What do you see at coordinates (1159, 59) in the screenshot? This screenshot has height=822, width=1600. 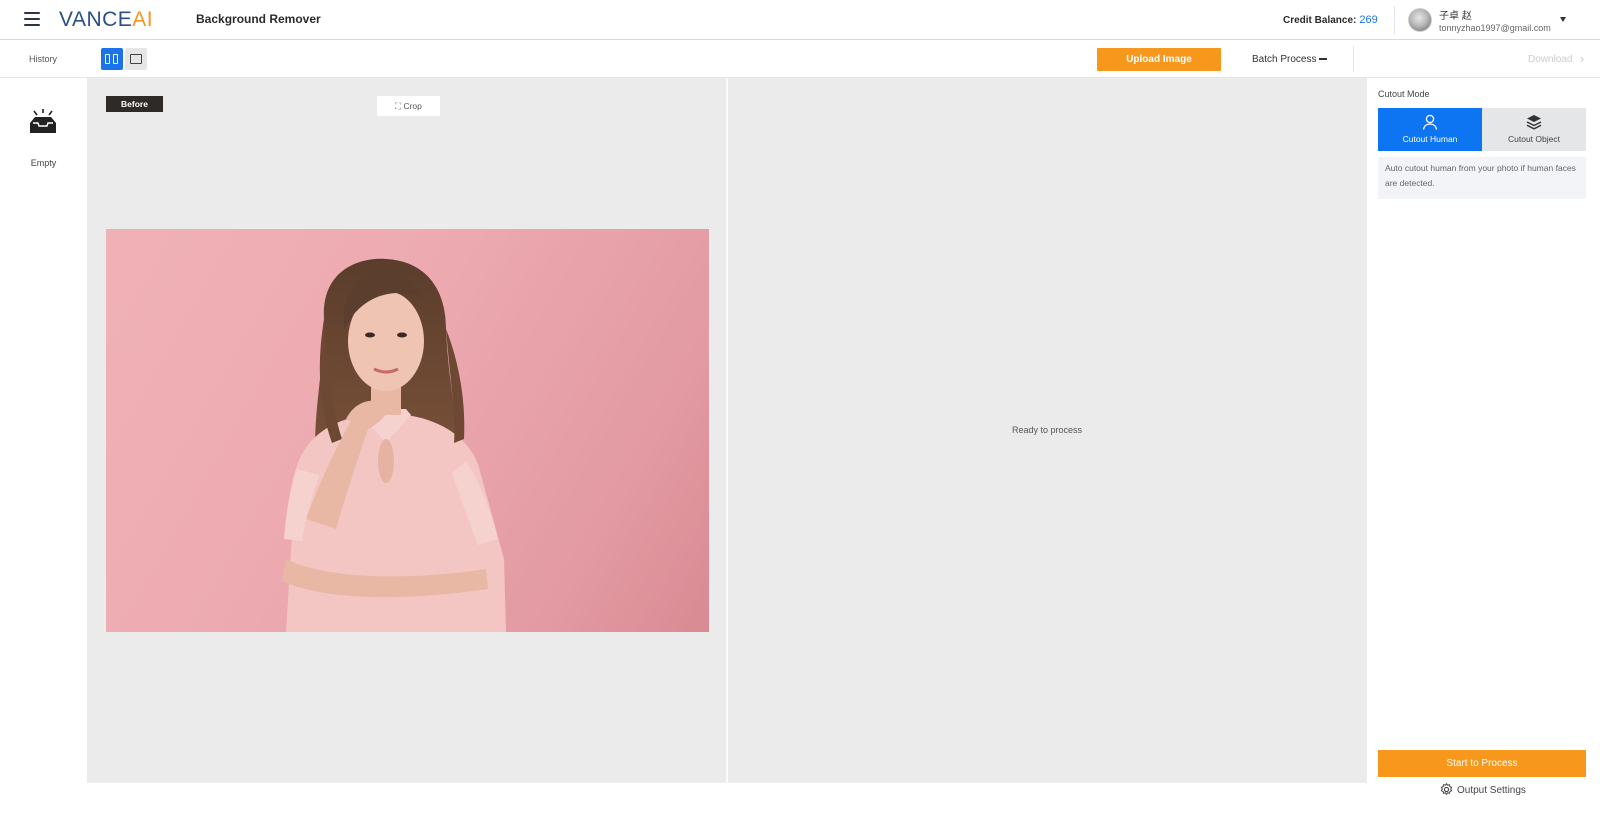 I see `upload-image-button: Upload Image` at bounding box center [1159, 59].